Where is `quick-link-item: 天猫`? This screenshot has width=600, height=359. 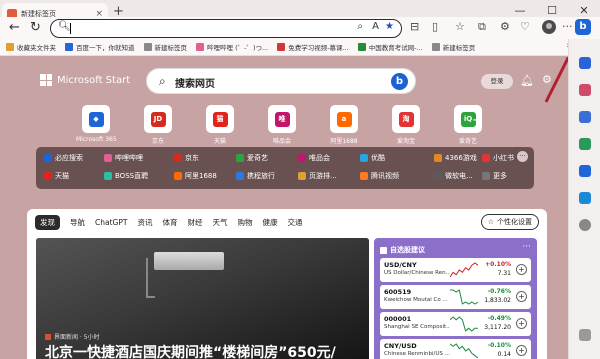
quick-link-item: 天猫 is located at coordinates (56, 176).